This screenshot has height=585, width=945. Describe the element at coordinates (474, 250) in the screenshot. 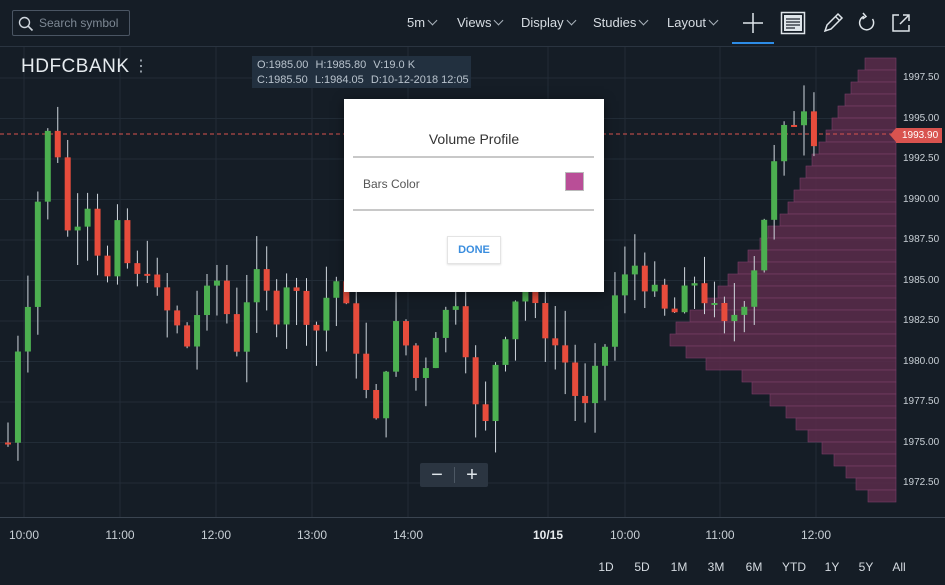

I see `done-button: DONE` at that location.